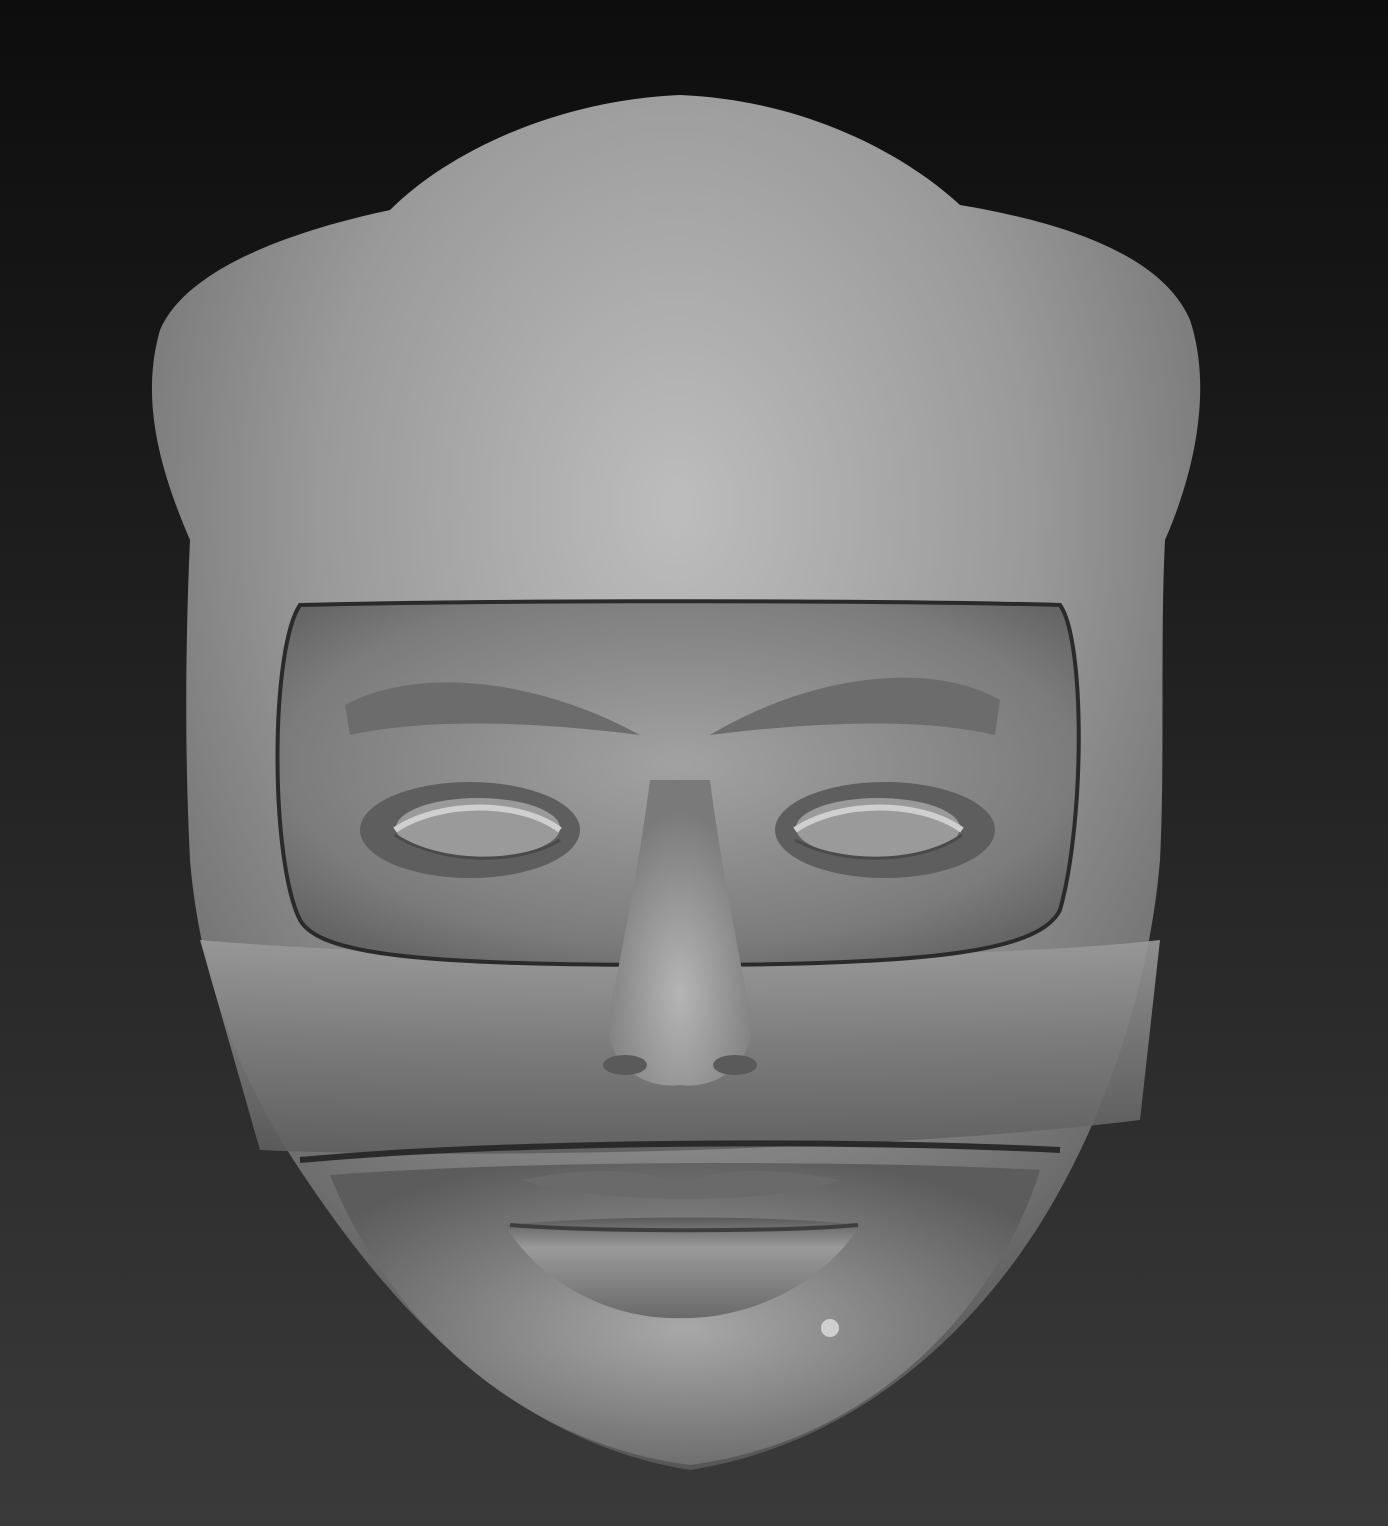 This screenshot has width=1388, height=1526. I want to click on nostril-right, so click(735, 1065).